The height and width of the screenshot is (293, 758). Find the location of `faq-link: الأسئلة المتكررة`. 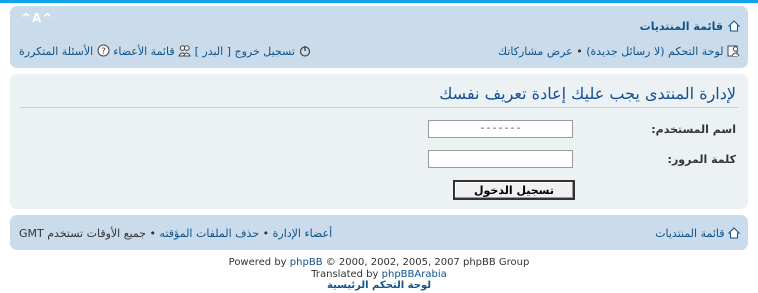

faq-link: الأسئلة المتكررة is located at coordinates (56, 51).